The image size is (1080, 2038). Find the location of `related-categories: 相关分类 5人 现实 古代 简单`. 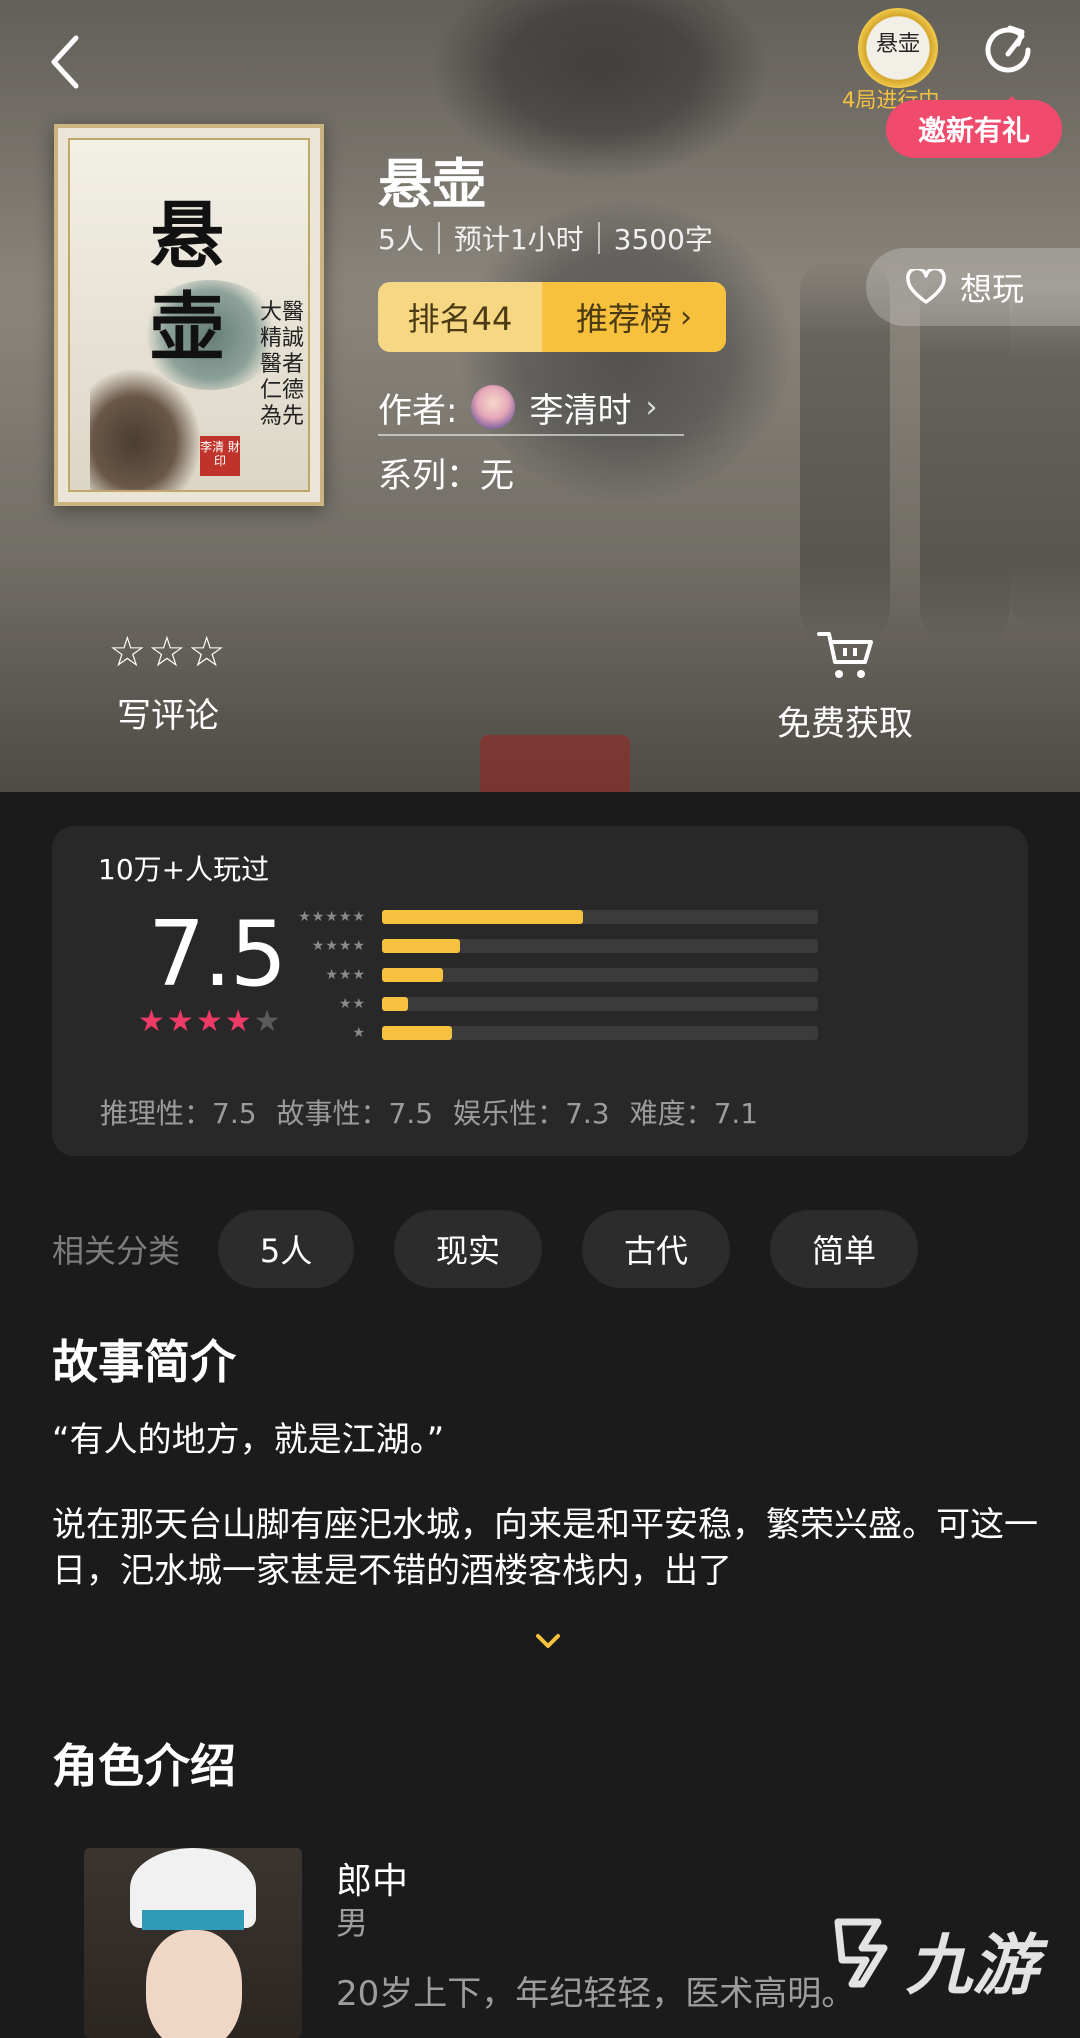

related-categories: 相关分类 5人 现实 古代 简单 is located at coordinates (505, 1249).